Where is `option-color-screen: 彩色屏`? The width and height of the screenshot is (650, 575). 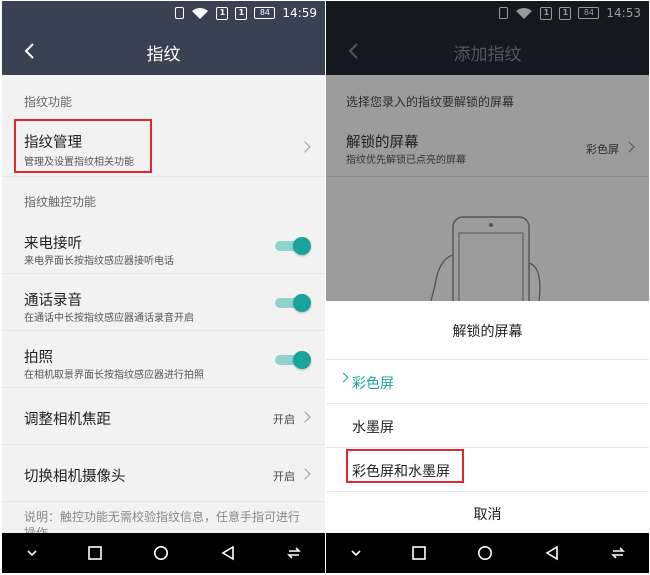
option-color-screen: 彩色屏 is located at coordinates (487, 381).